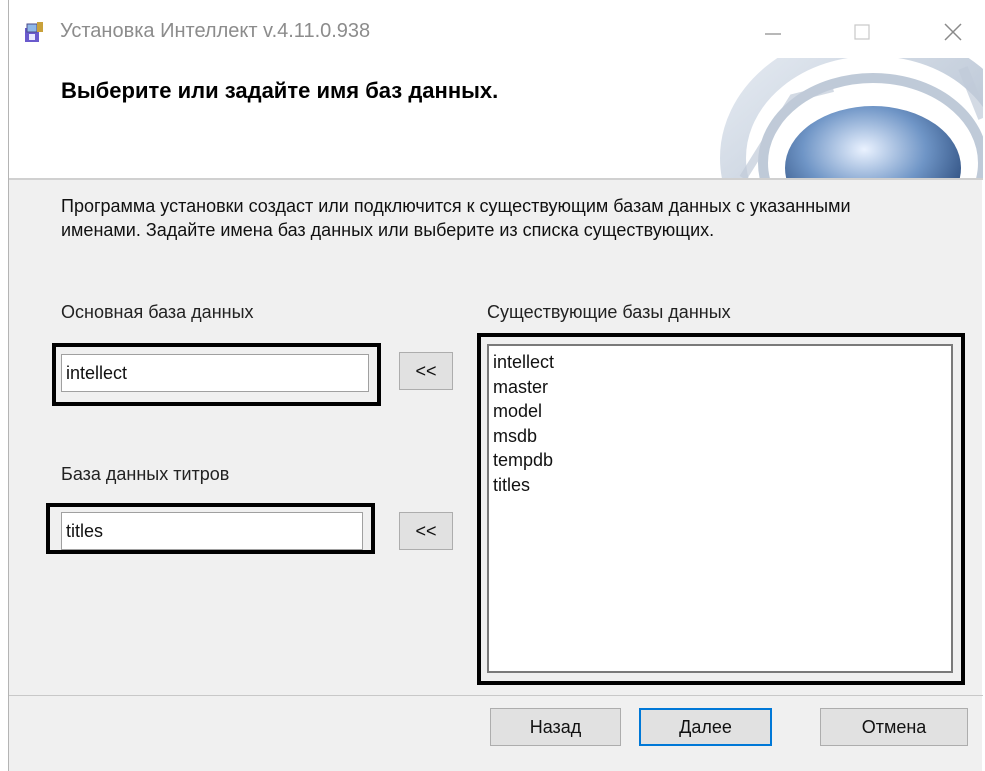  What do you see at coordinates (894, 727) in the screenshot?
I see `cancel-button: Отмена` at bounding box center [894, 727].